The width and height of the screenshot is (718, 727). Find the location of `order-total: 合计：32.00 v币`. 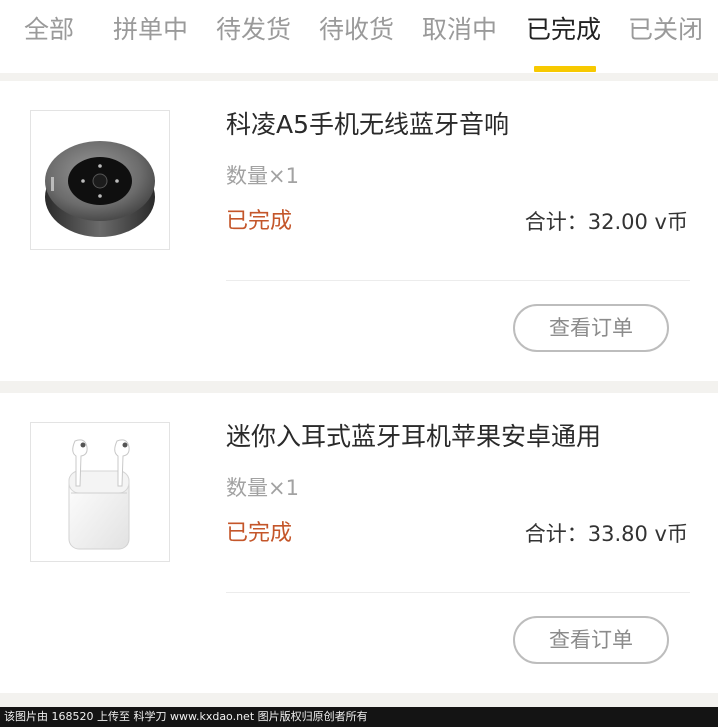

order-total: 合计：32.00 v币 is located at coordinates (606, 222).